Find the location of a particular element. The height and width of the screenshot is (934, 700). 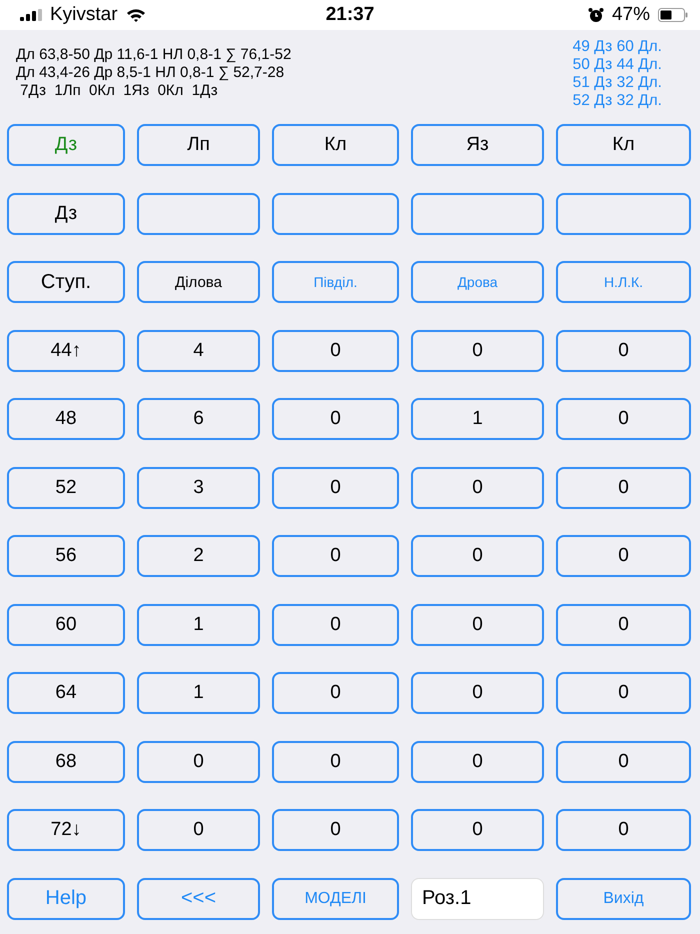

diameter-button: 68 is located at coordinates (66, 761).